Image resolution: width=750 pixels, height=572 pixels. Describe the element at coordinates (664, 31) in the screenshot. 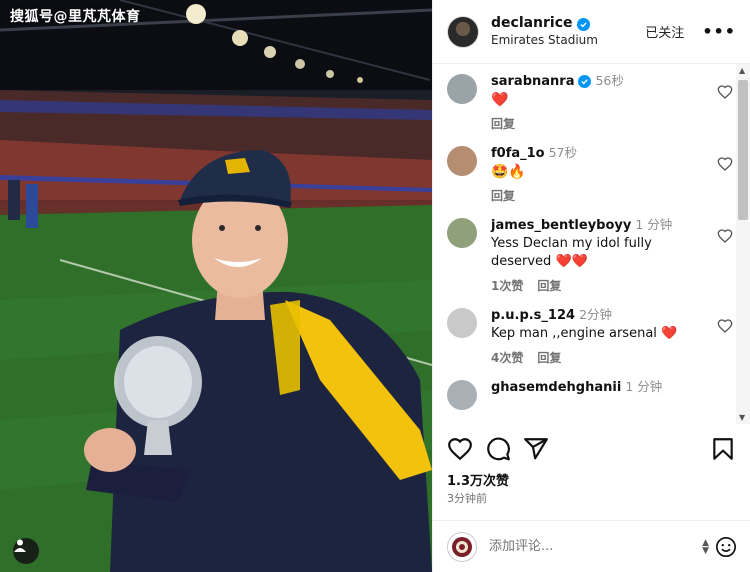

I see `following-button: 已关注` at that location.